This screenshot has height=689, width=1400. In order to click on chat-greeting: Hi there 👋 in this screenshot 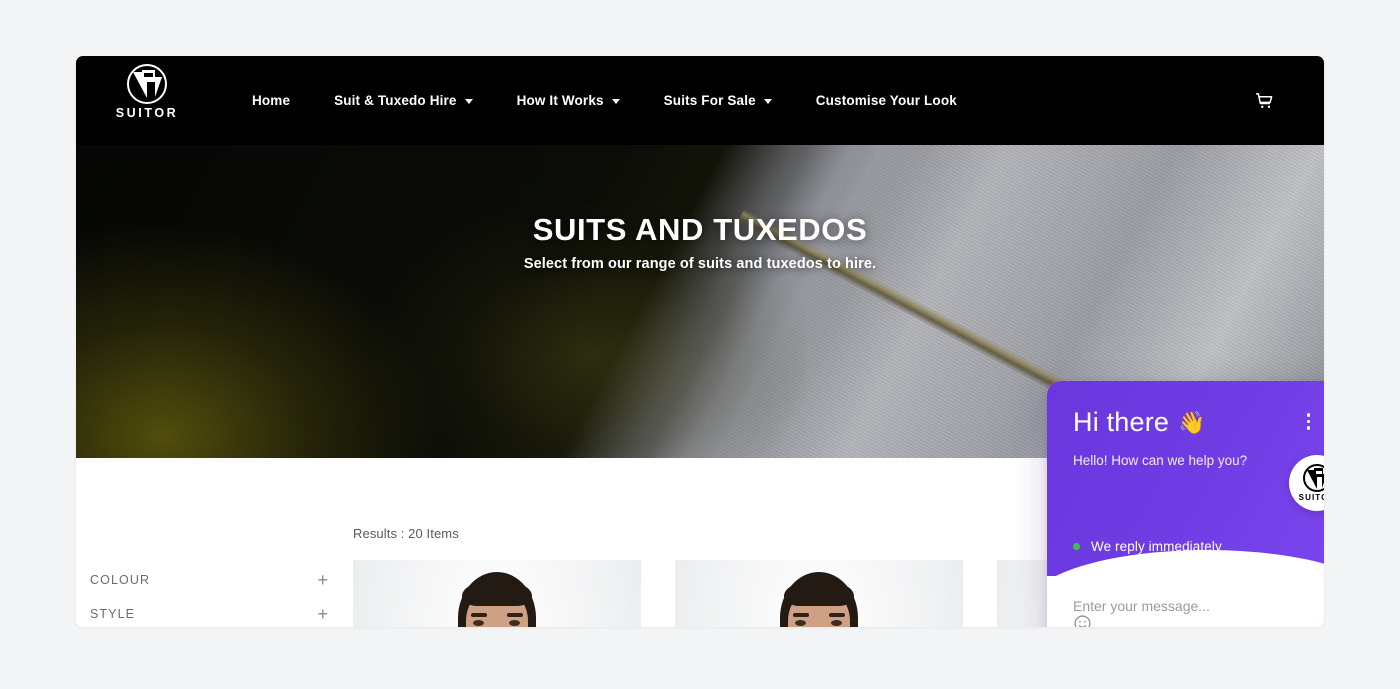, I will do `click(1198, 422)`.